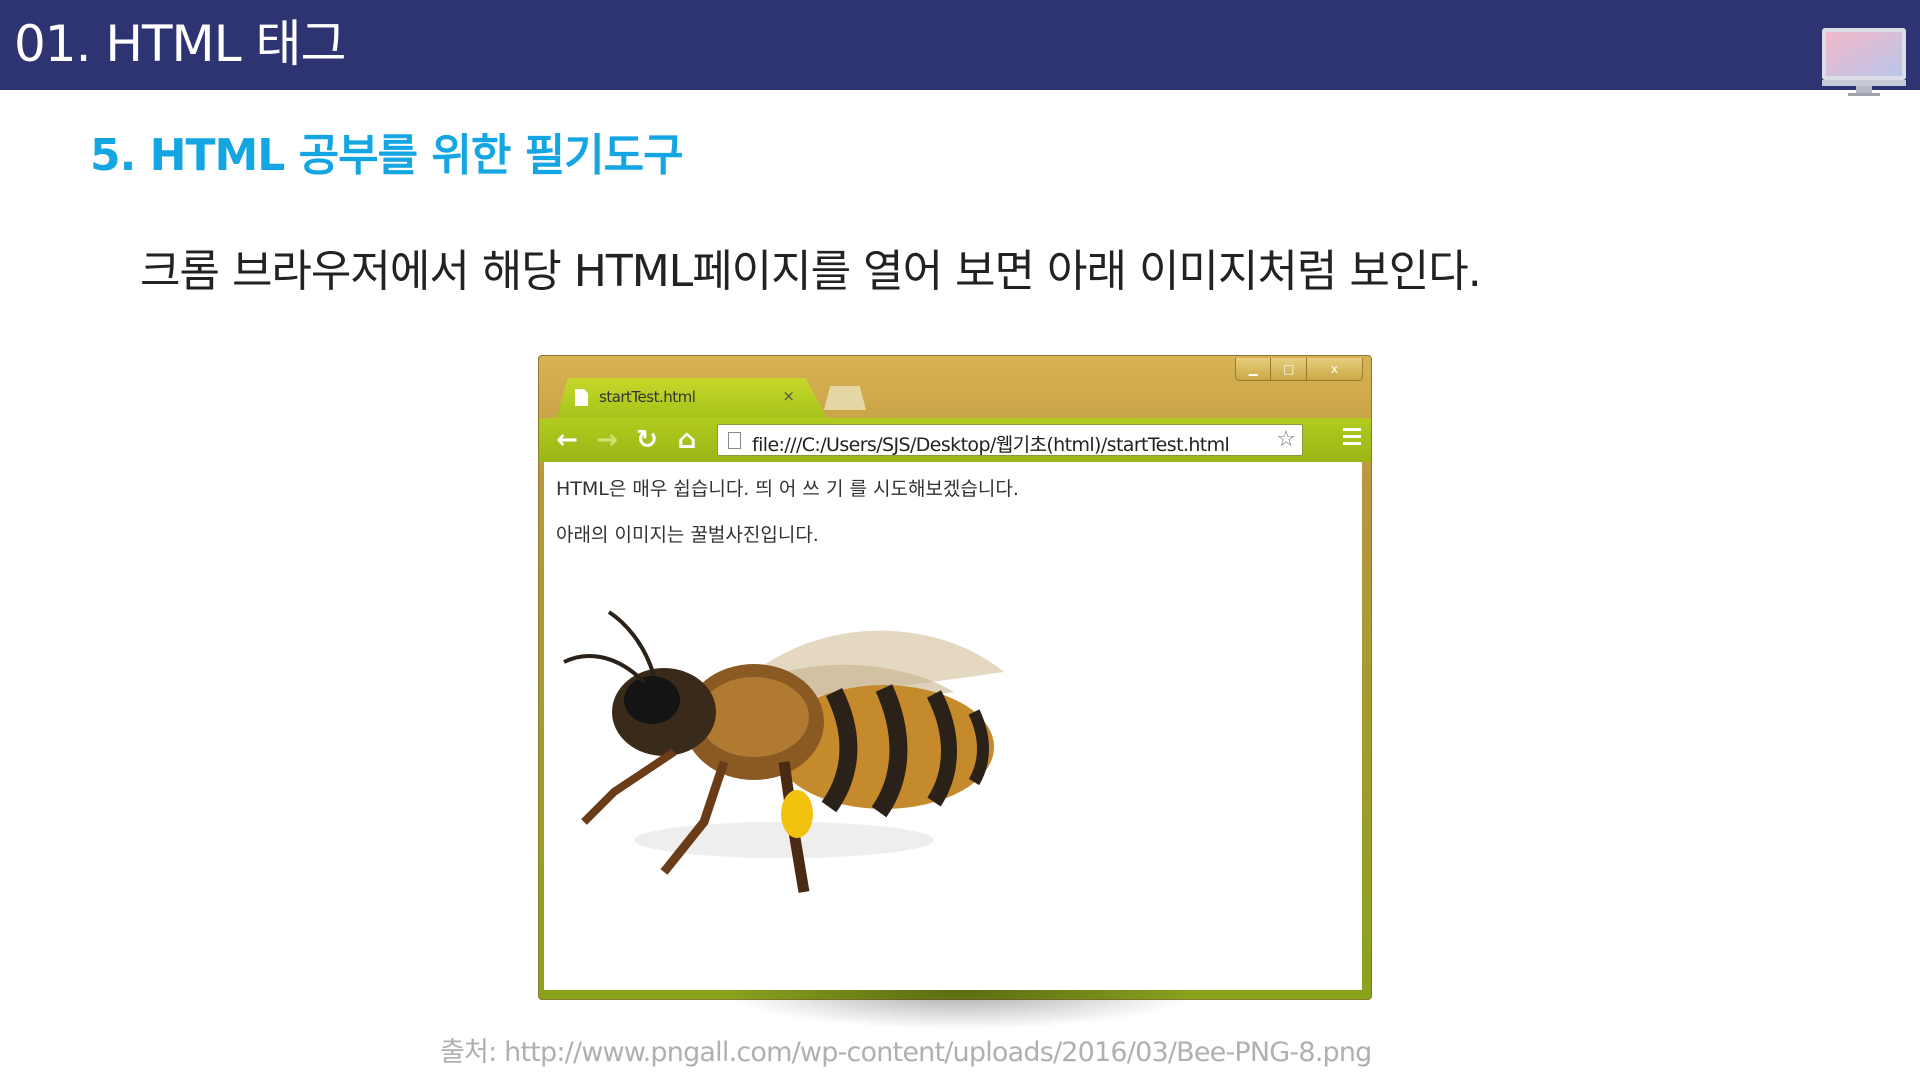  Describe the element at coordinates (1254, 369) in the screenshot. I see `minimize-button: ▁` at that location.